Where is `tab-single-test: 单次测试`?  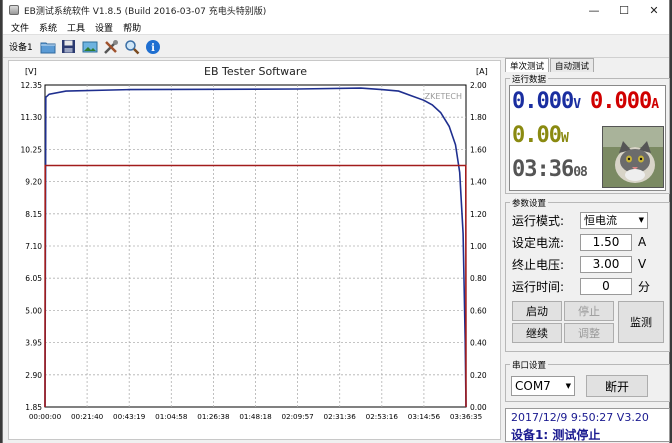 tab-single-test: 单次测试 is located at coordinates (527, 65).